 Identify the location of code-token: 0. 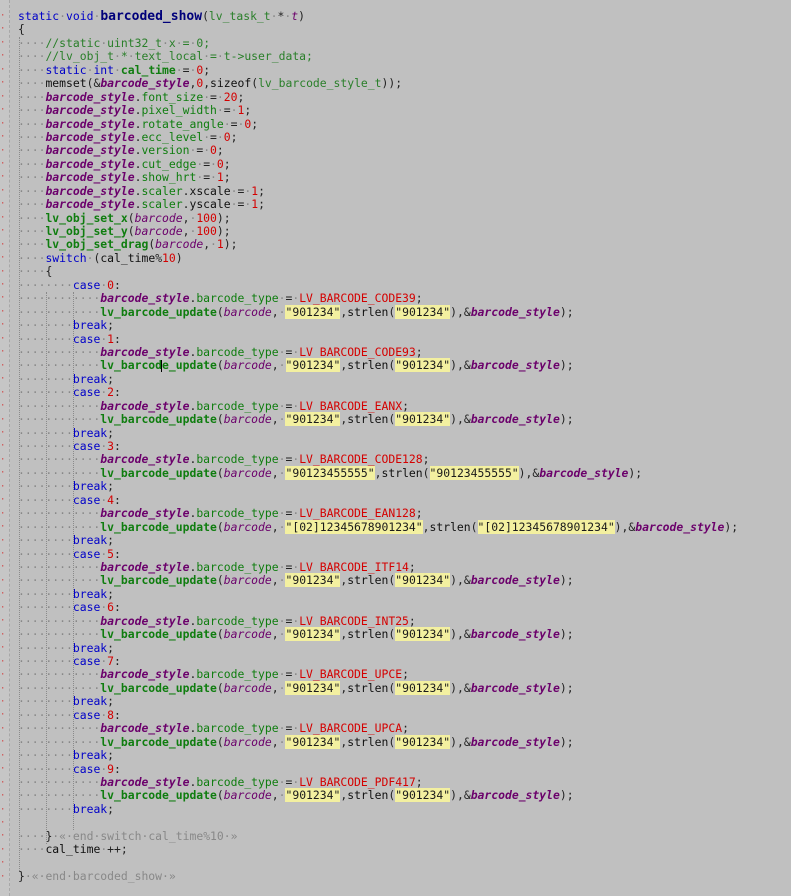
(220, 163).